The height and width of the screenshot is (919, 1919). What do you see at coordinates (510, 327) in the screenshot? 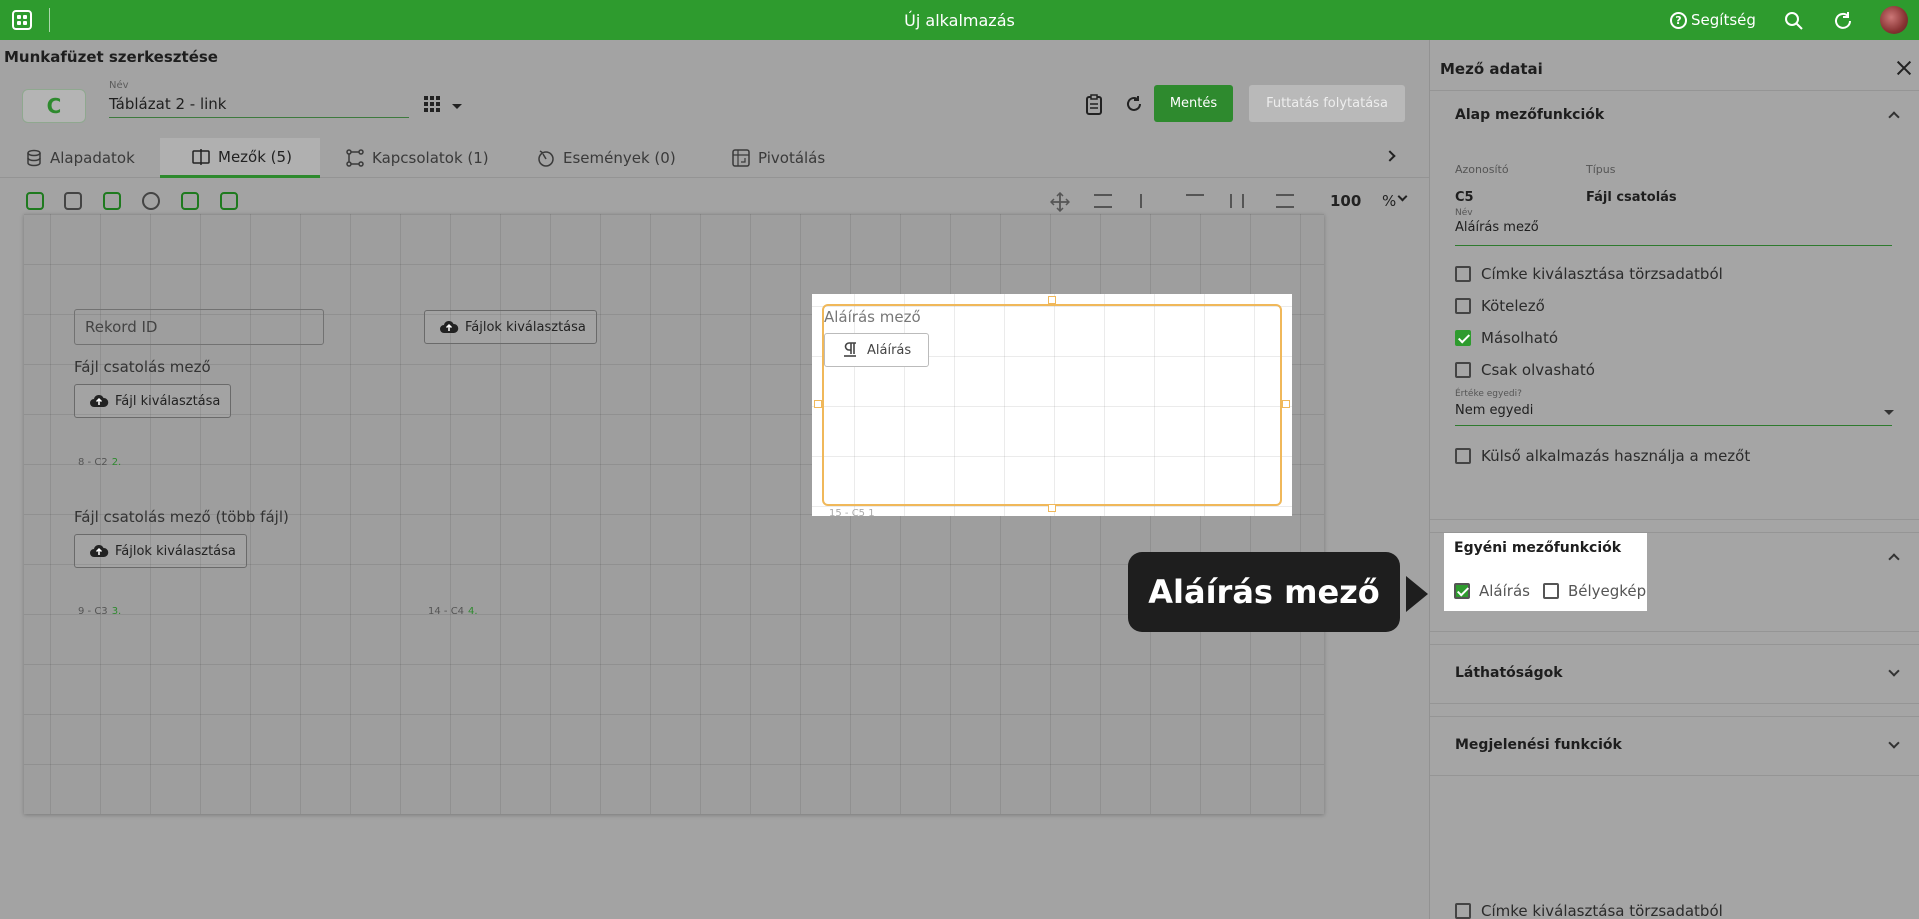
I see `upload-files-button-top: Fájlok kiválasztása` at bounding box center [510, 327].